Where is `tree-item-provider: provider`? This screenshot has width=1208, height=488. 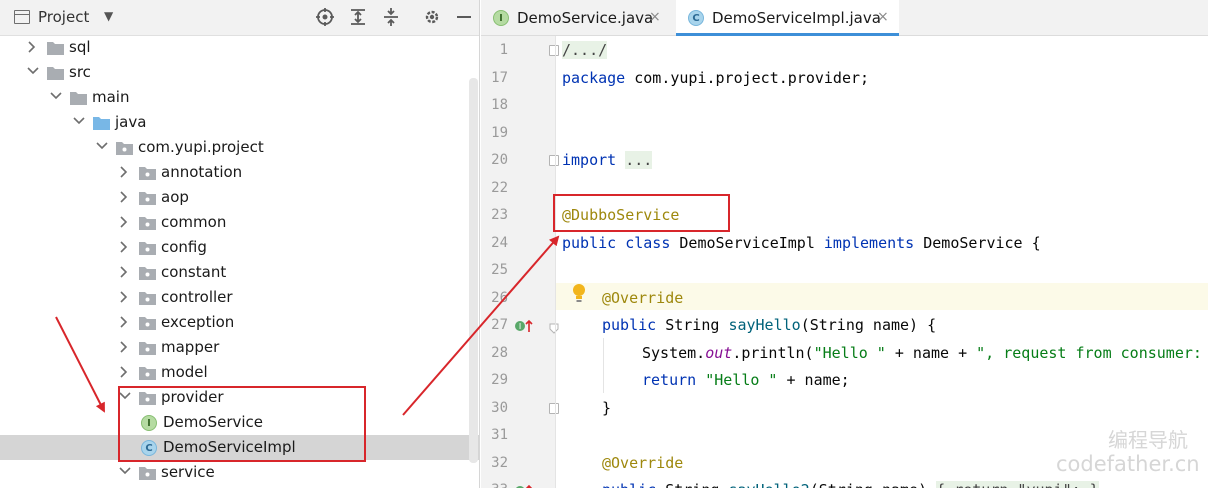
tree-item-provider: provider is located at coordinates (239, 397).